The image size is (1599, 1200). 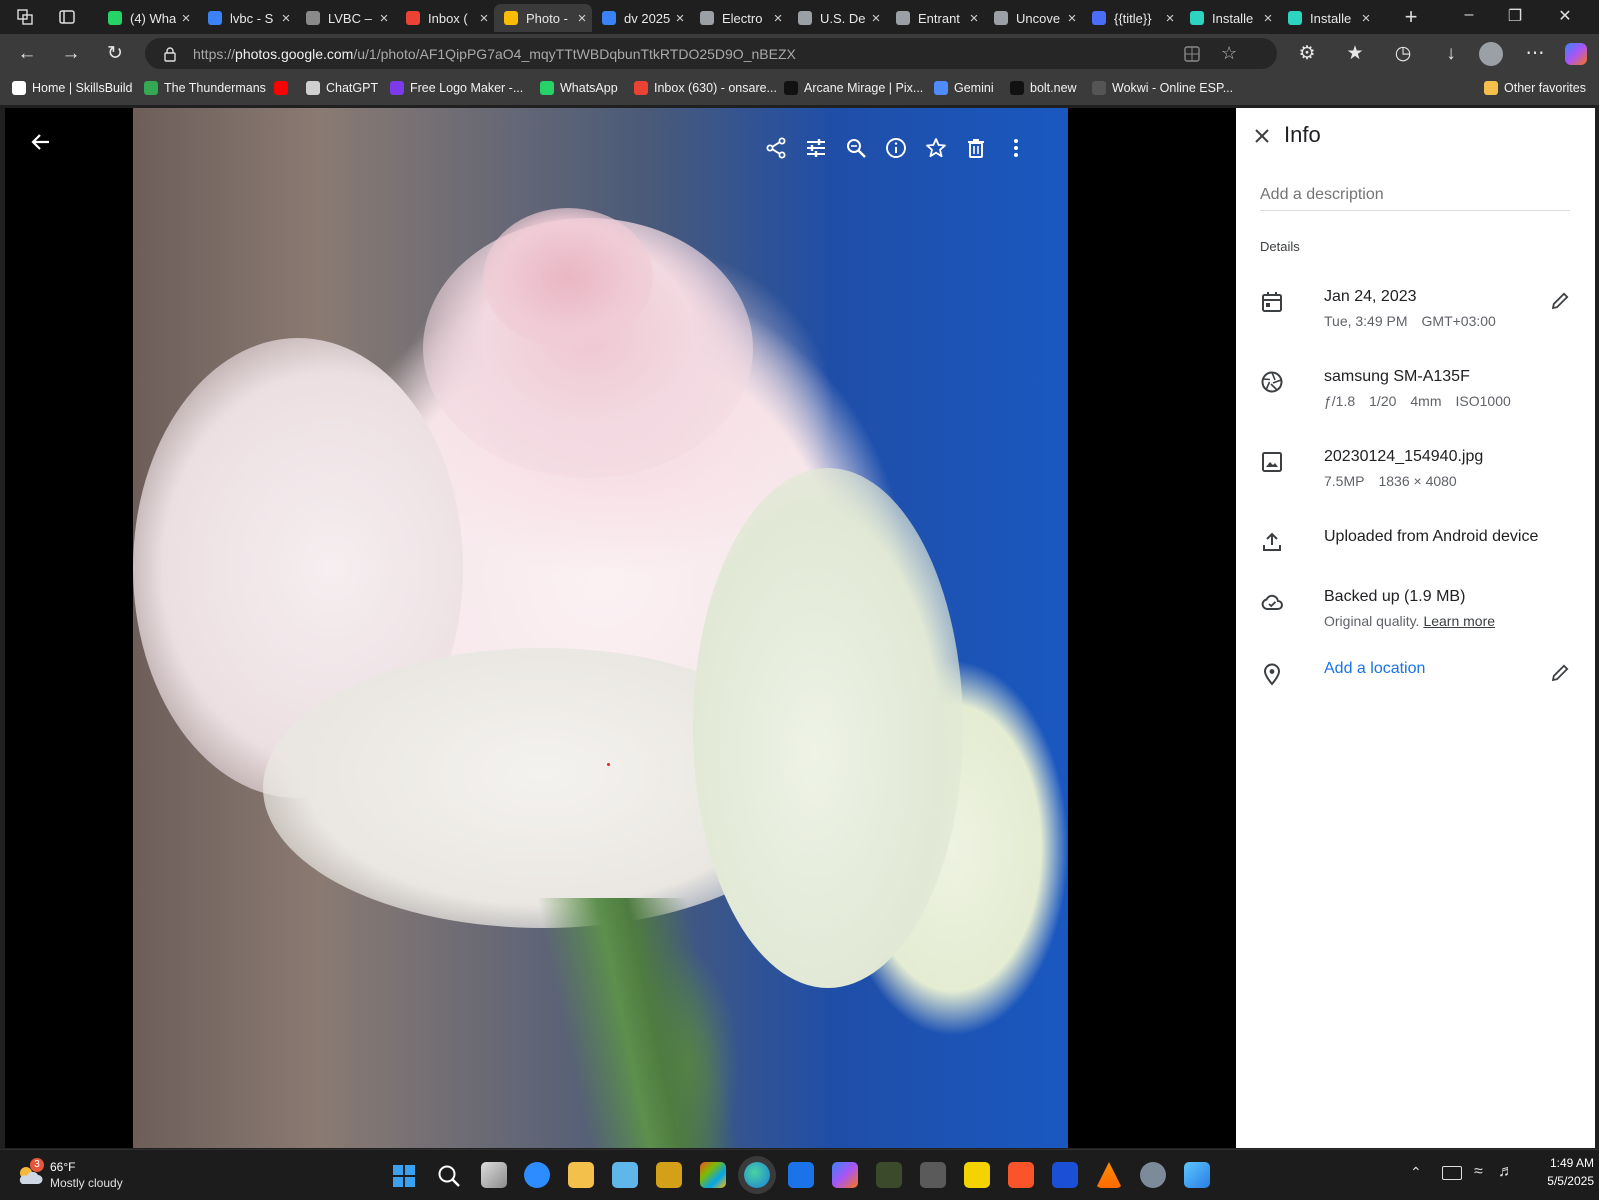 What do you see at coordinates (147, 18) in the screenshot?
I see `browser-tab: (4) Wha ×` at bounding box center [147, 18].